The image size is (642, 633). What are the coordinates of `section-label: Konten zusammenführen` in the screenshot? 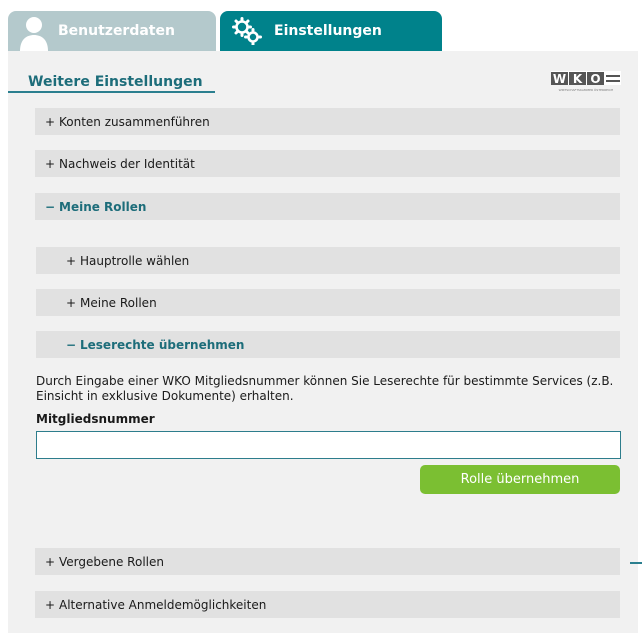 It's located at (134, 121).